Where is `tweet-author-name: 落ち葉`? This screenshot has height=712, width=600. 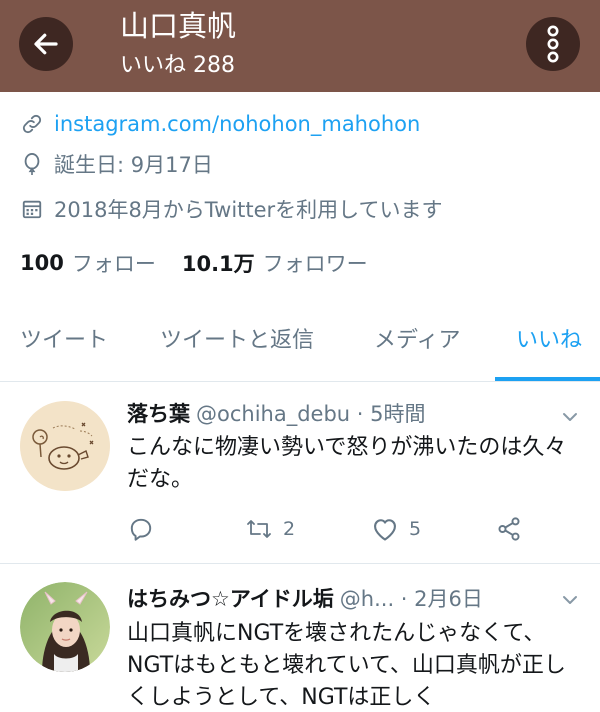 tweet-author-name: 落ち葉 is located at coordinates (158, 414).